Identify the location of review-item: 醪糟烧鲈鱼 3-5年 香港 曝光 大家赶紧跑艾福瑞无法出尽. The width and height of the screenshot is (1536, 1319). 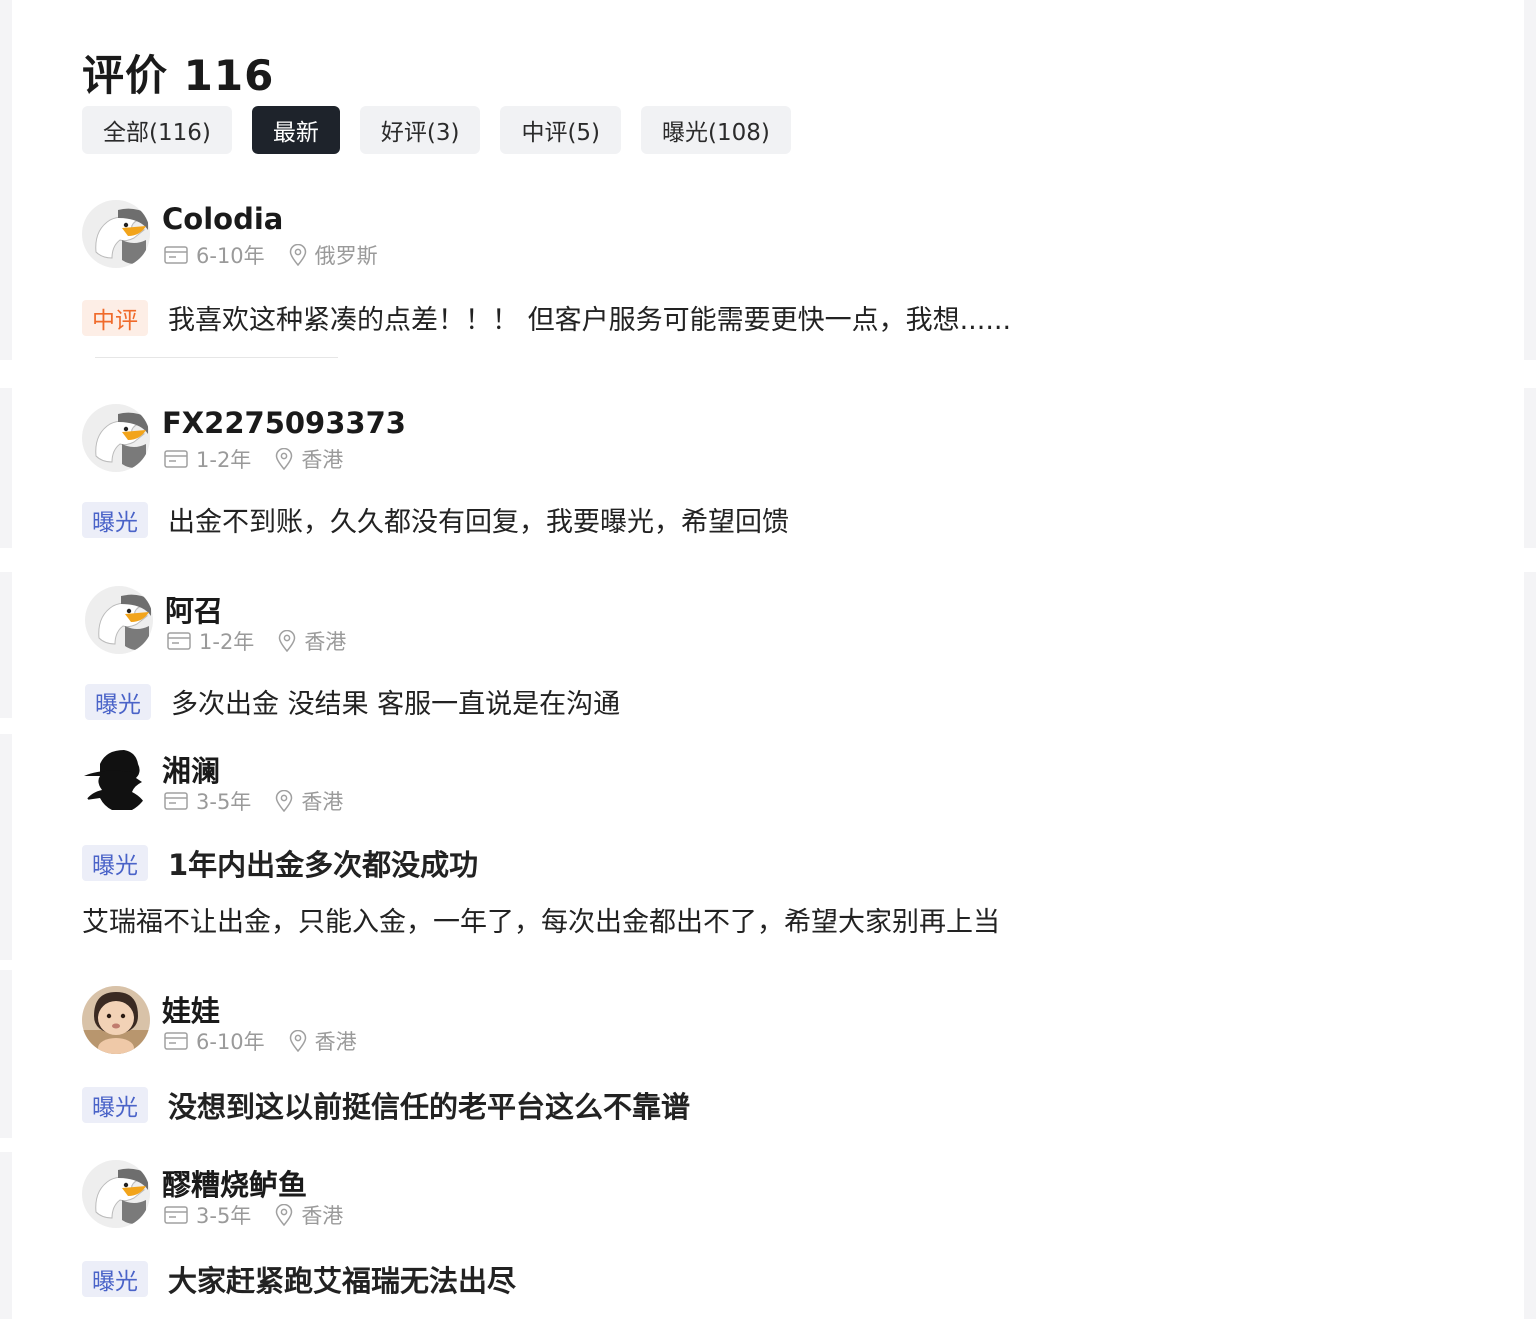
(799, 1229).